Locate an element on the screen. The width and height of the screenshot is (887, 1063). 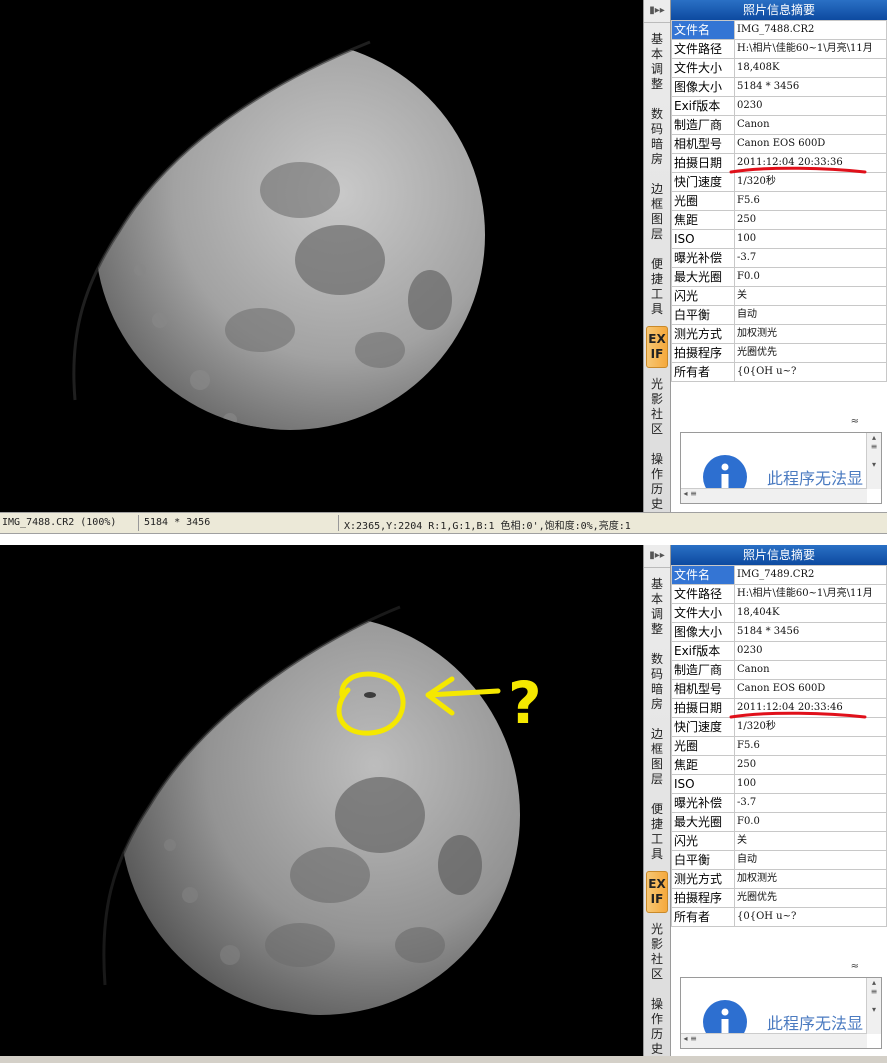
exif-value: IMG_7489.CR2 is located at coordinates (810, 575).